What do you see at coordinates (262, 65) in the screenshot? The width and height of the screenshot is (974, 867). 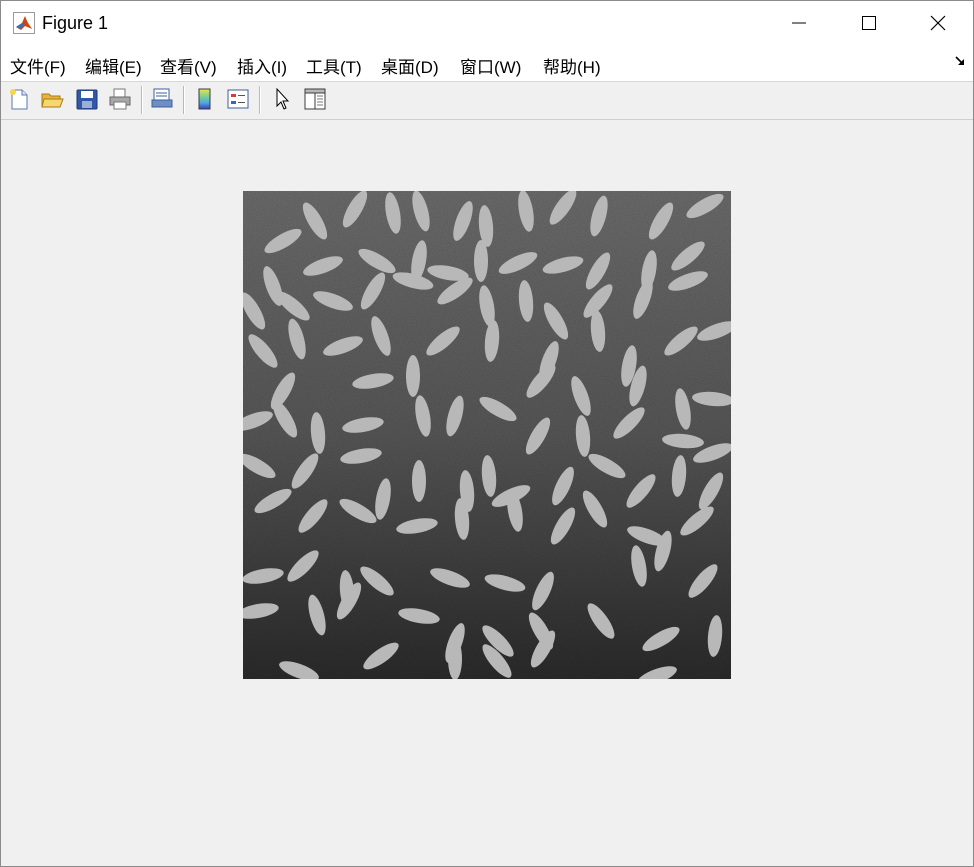 I see `menu-insert: 插入(I)` at bounding box center [262, 65].